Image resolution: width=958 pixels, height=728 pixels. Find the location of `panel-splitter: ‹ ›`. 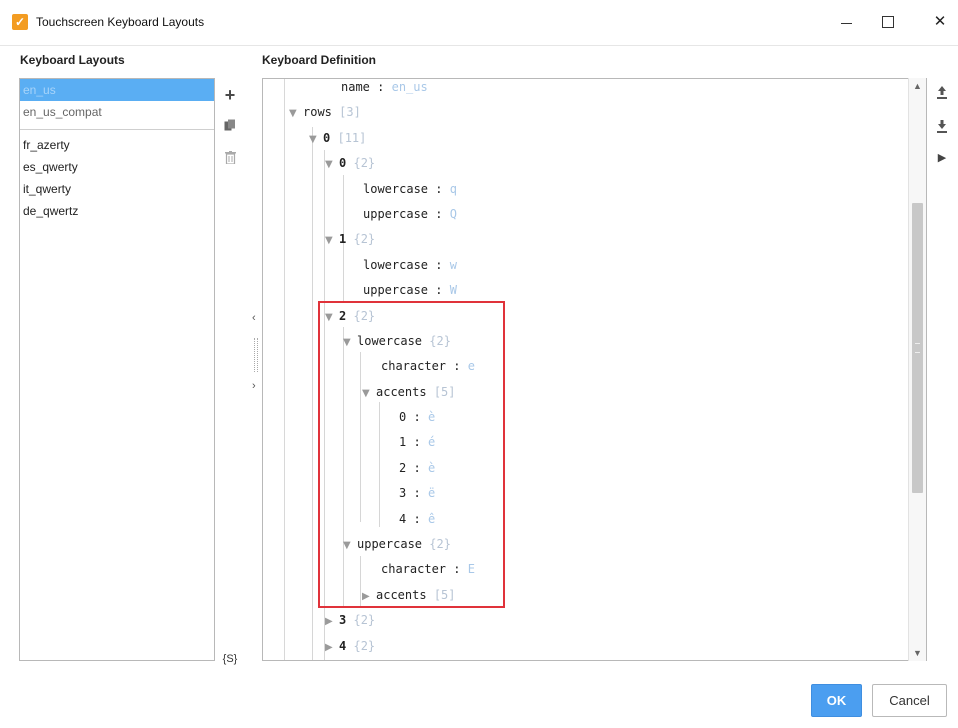

panel-splitter: ‹ › is located at coordinates (256, 355).